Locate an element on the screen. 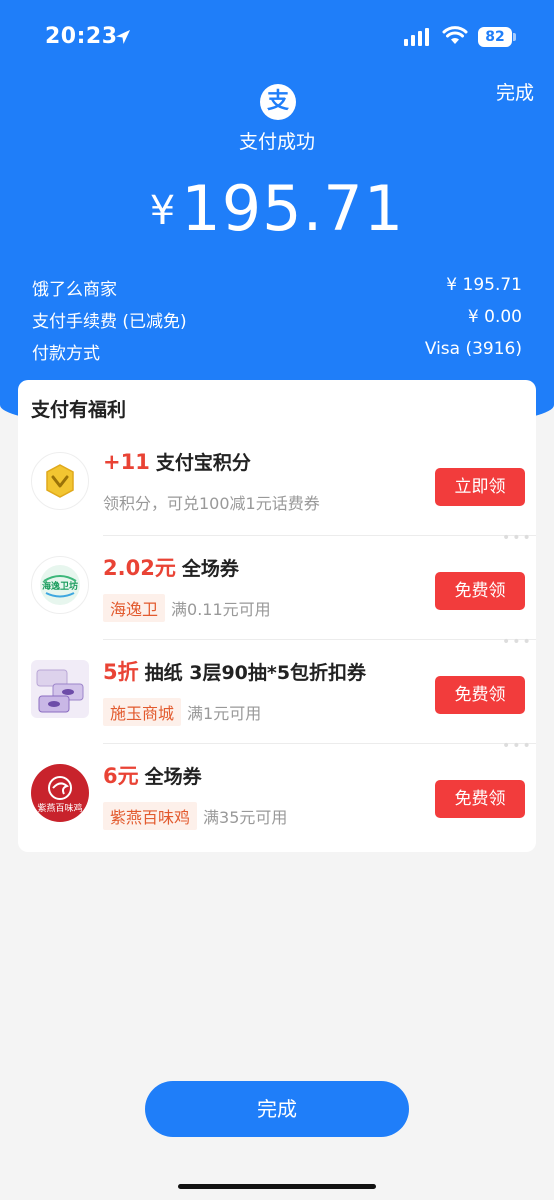  benefit-row-haiyiwei: ••• 海逸卫坊 2.02元 全场券 海逸卫 满0.11元可用 免费领 is located at coordinates (277, 585).